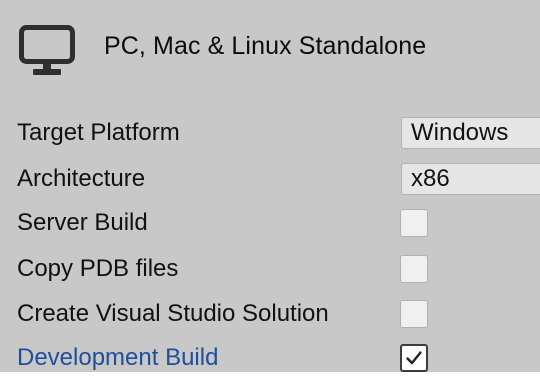 The height and width of the screenshot is (378, 540). Describe the element at coordinates (470, 179) in the screenshot. I see `architecture-dropdown: x86` at that location.